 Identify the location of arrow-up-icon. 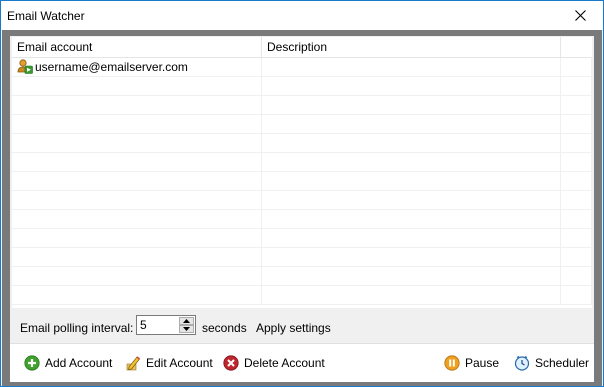
(186, 321).